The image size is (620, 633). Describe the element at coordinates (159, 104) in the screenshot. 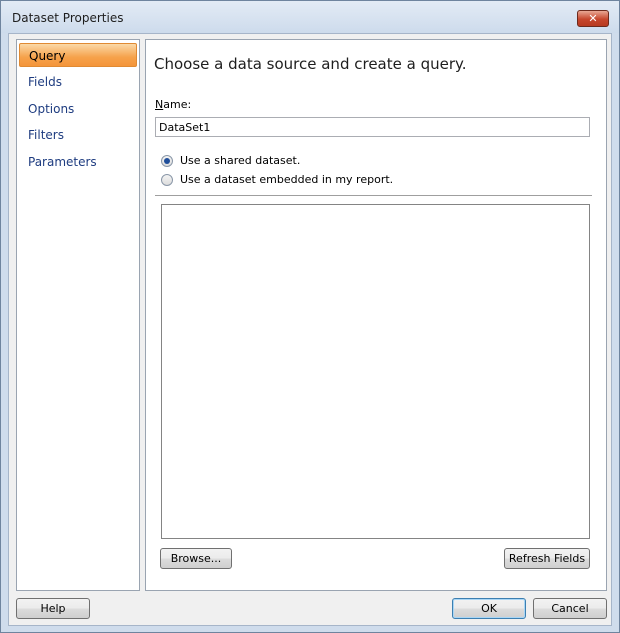

I see `name-label-accesskey: N` at that location.